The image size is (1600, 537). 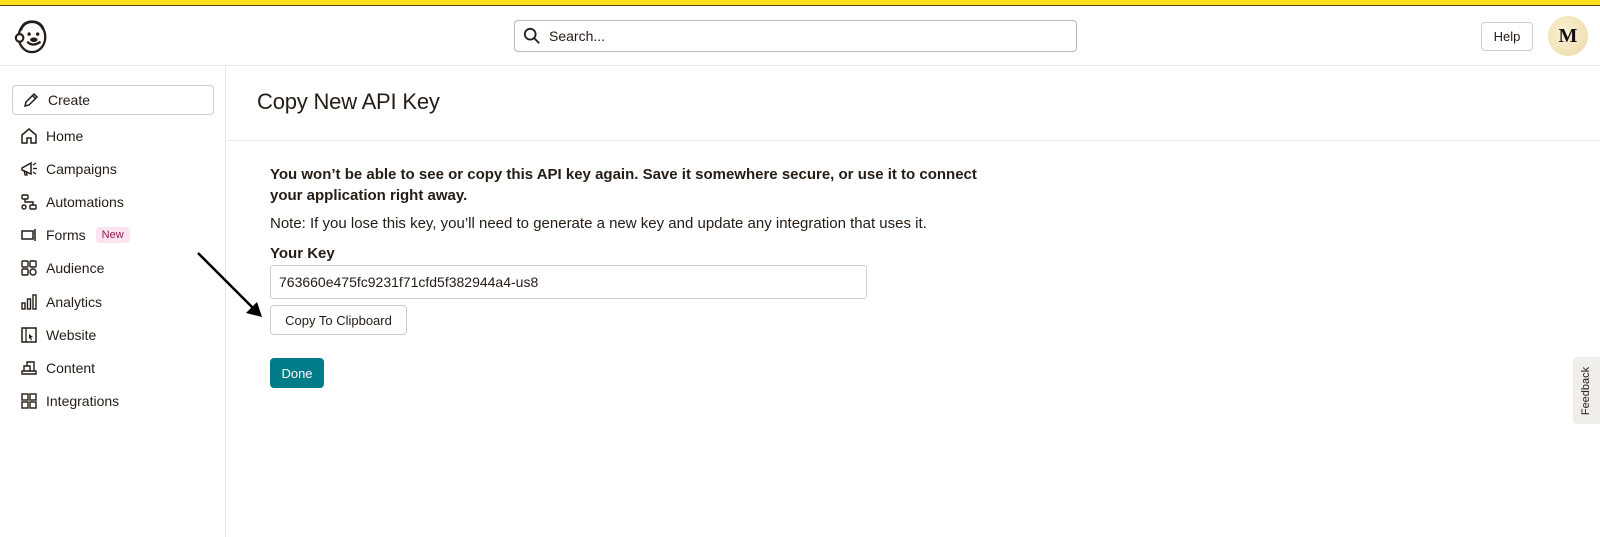 I want to click on sidebar-item-forms: Forms New, so click(x=113, y=235).